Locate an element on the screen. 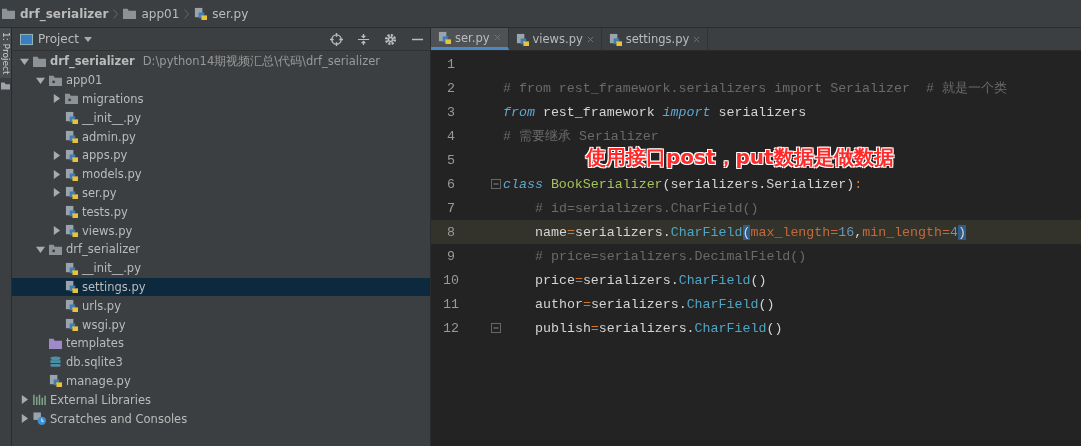 This screenshot has width=1081, height=446. tree-item: drf_serializer D:\python14期视频汇总\代码\drf_serializer is located at coordinates (221, 61).